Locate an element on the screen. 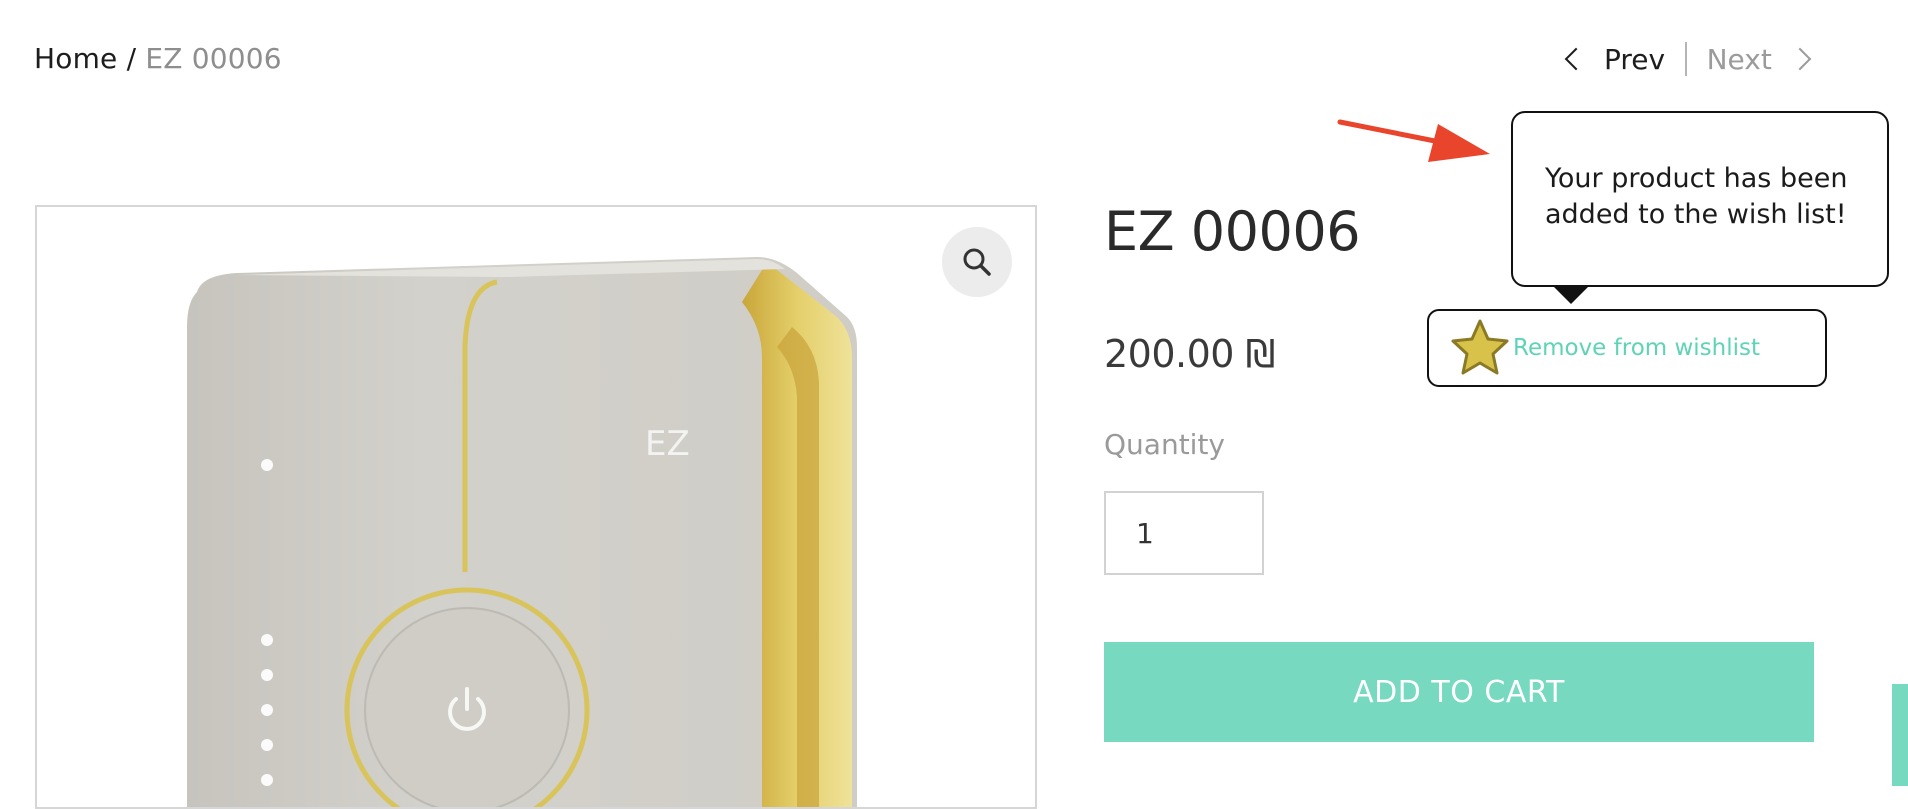  product-pager: Prev Next is located at coordinates (1688, 59).